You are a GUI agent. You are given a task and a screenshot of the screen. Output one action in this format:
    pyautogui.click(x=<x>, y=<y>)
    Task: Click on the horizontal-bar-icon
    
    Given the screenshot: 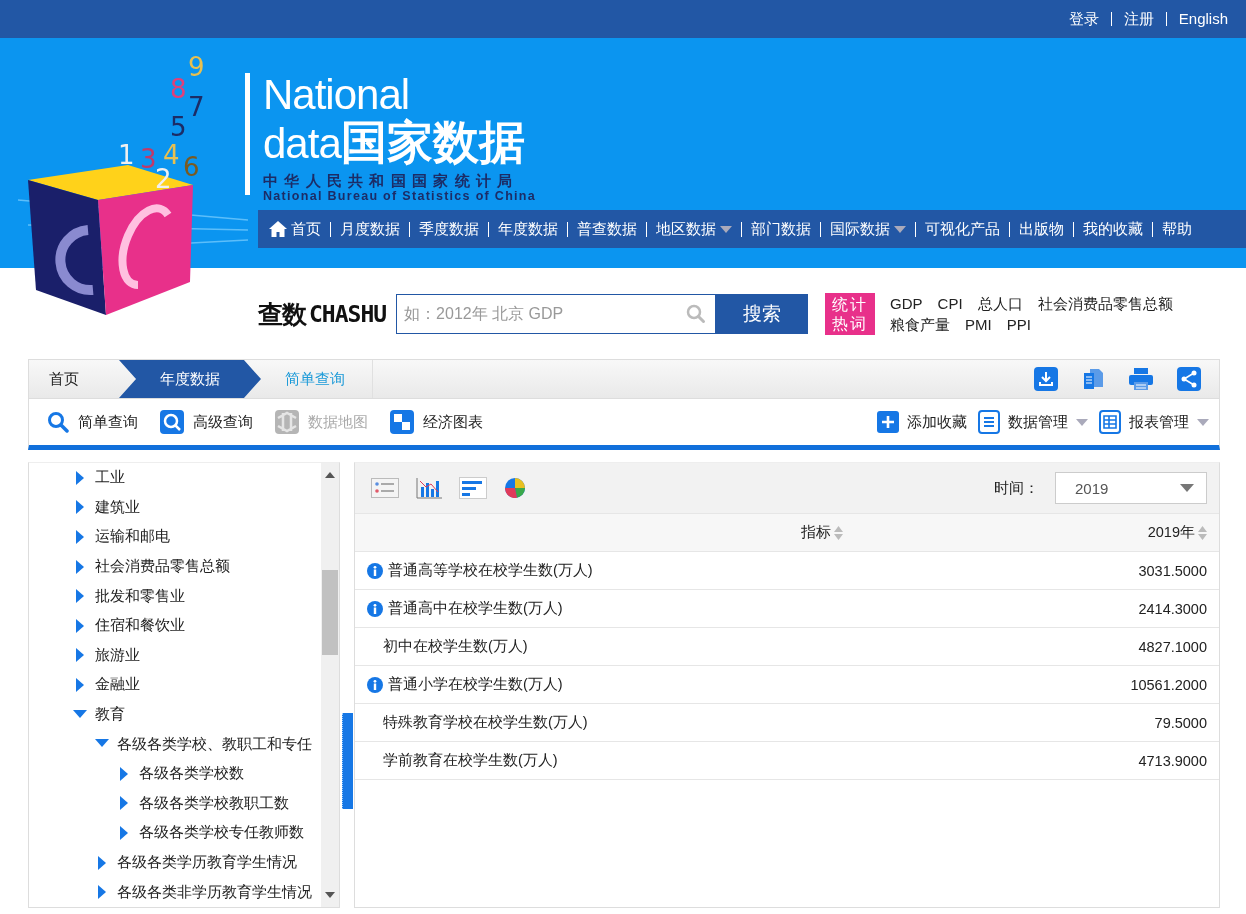 What is the action you would take?
    pyautogui.click(x=473, y=488)
    